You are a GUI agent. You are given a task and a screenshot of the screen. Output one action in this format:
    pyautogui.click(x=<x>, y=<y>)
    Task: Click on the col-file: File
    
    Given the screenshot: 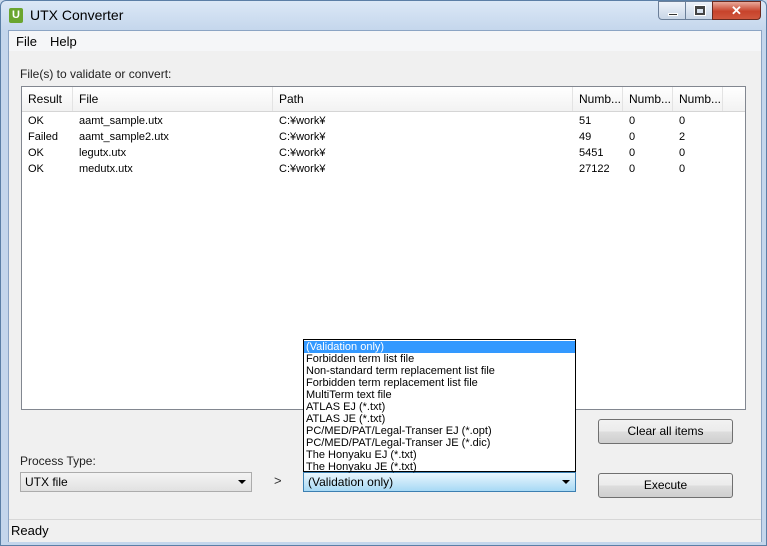 What is the action you would take?
    pyautogui.click(x=173, y=99)
    